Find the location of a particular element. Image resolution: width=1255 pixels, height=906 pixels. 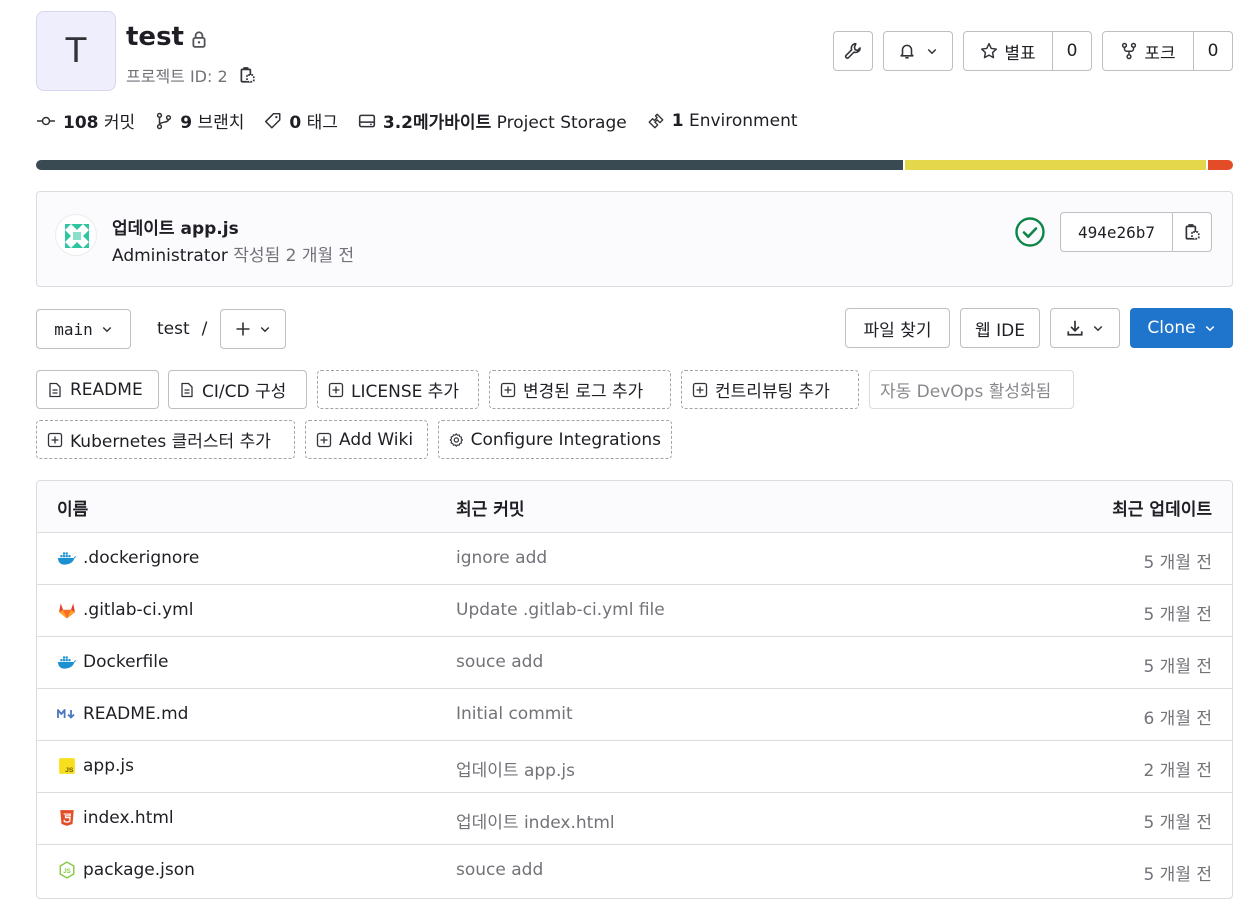

file-name: Dockerfile is located at coordinates (125, 662).